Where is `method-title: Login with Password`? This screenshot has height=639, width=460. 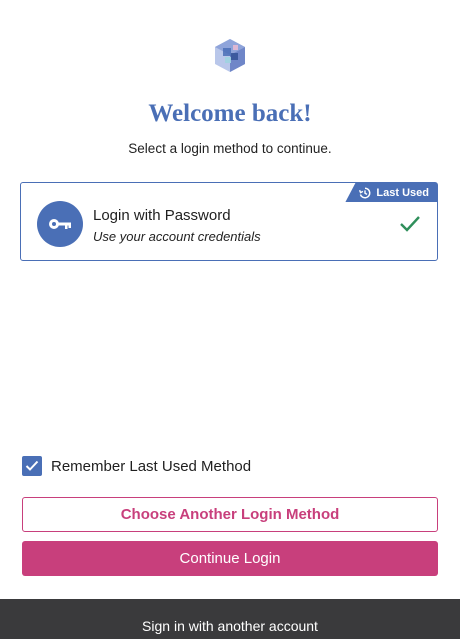 method-title: Login with Password is located at coordinates (162, 215).